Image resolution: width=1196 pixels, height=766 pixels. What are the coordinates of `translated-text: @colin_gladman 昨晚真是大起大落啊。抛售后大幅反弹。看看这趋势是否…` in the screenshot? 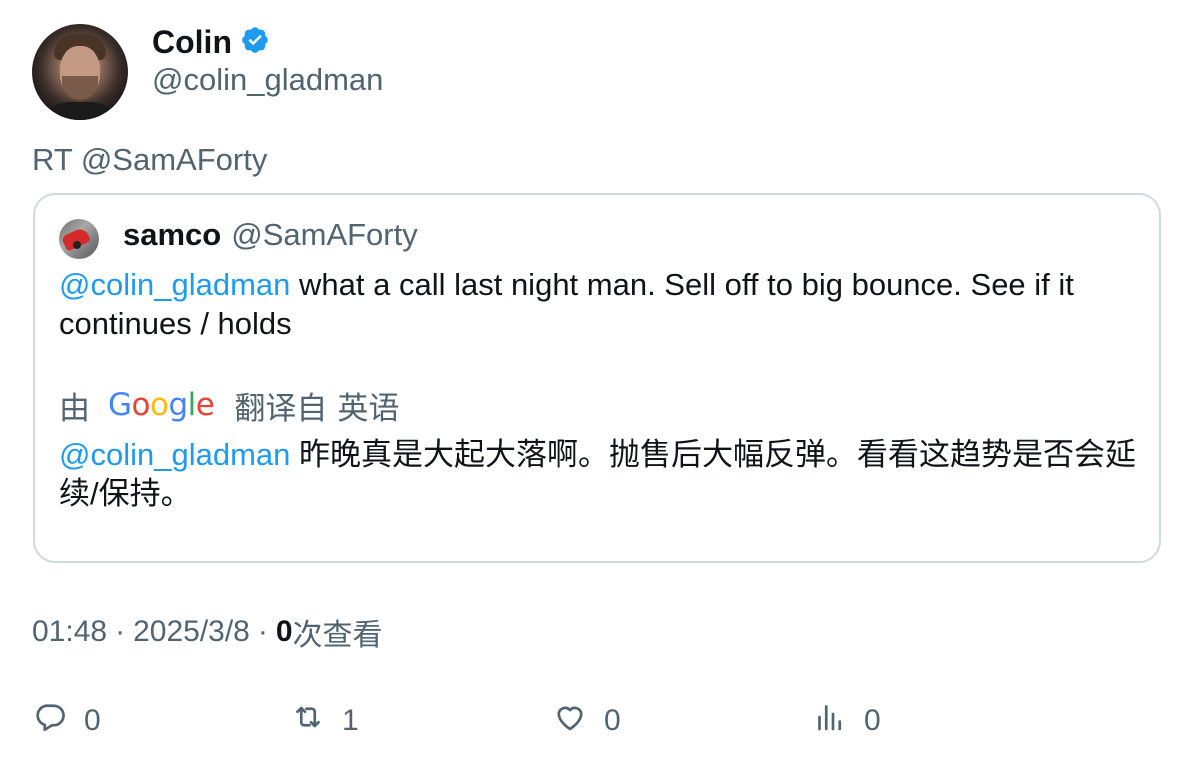 It's located at (604, 474).